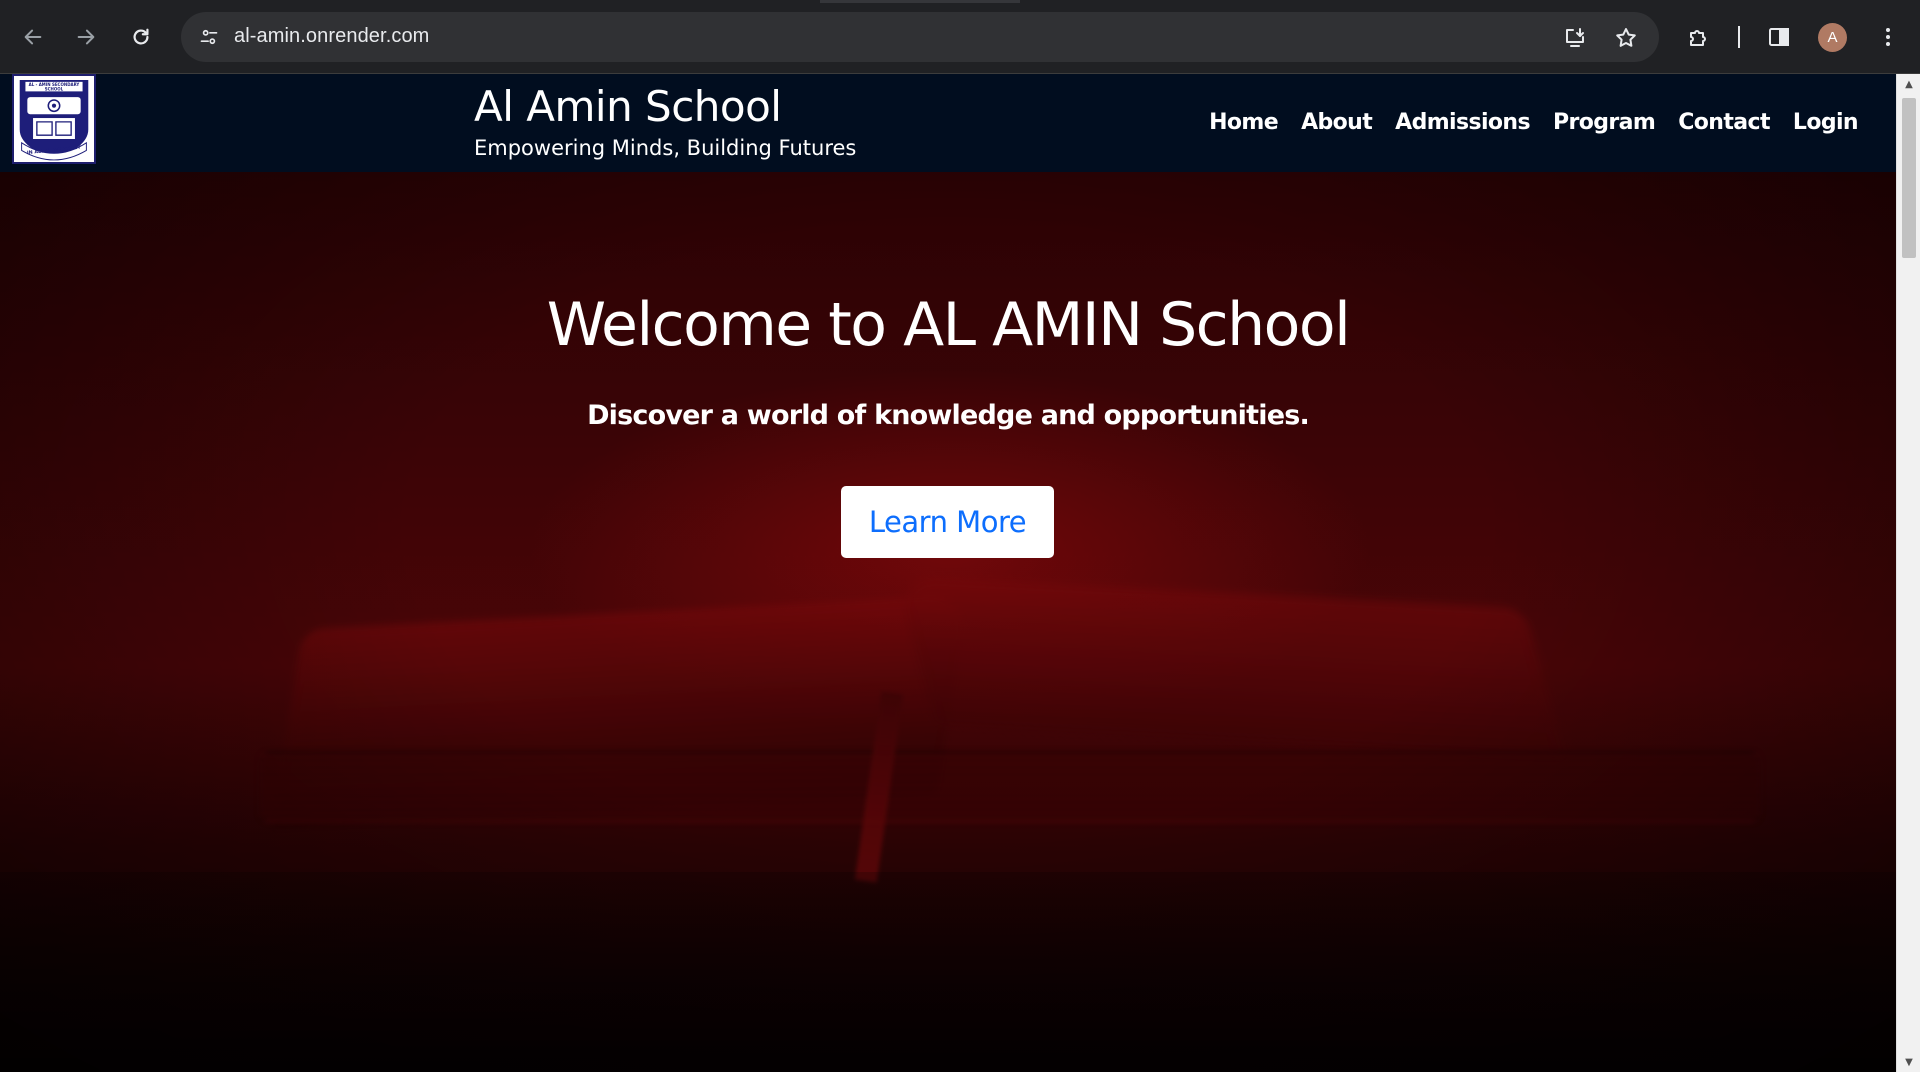 This screenshot has width=1920, height=1072. What do you see at coordinates (1462, 122) in the screenshot?
I see `nav-link-admissions: Admissions` at bounding box center [1462, 122].